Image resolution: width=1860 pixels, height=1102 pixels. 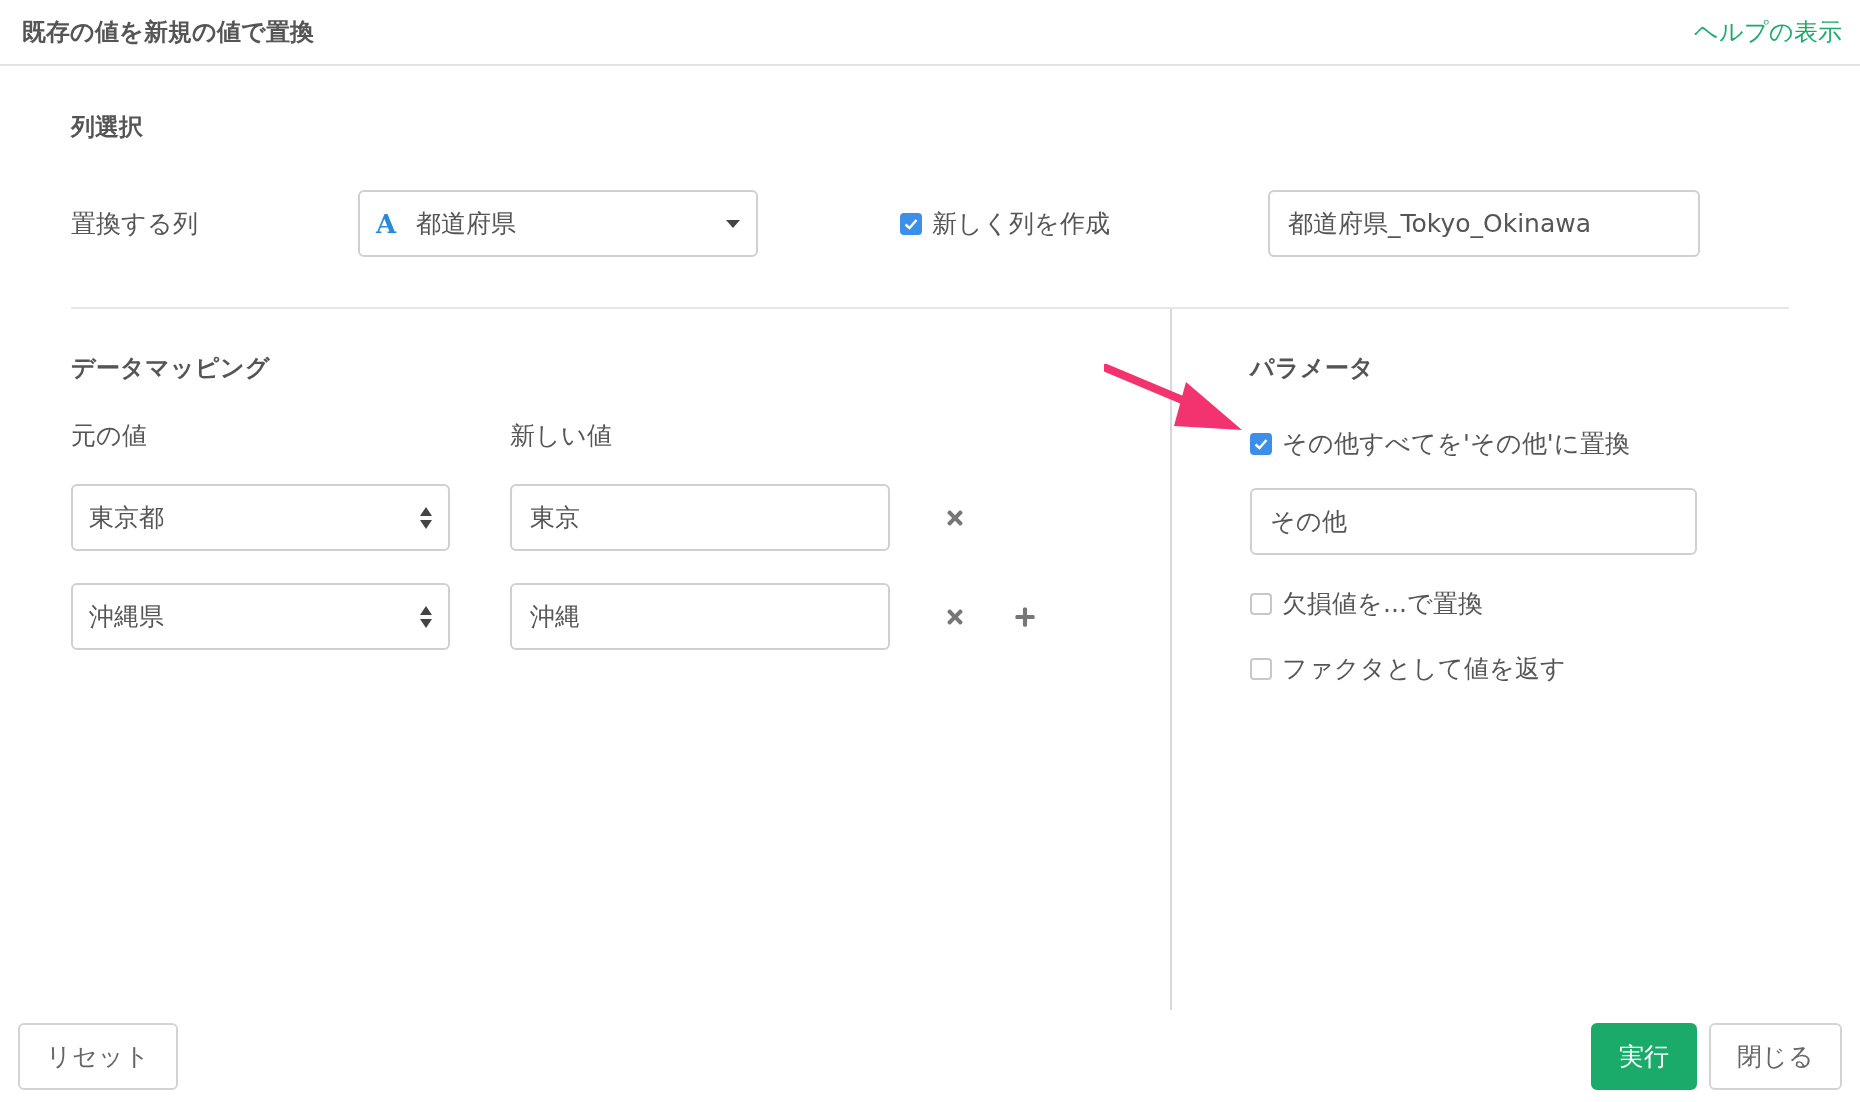 I want to click on original-value-select: 東京都, so click(x=260, y=517).